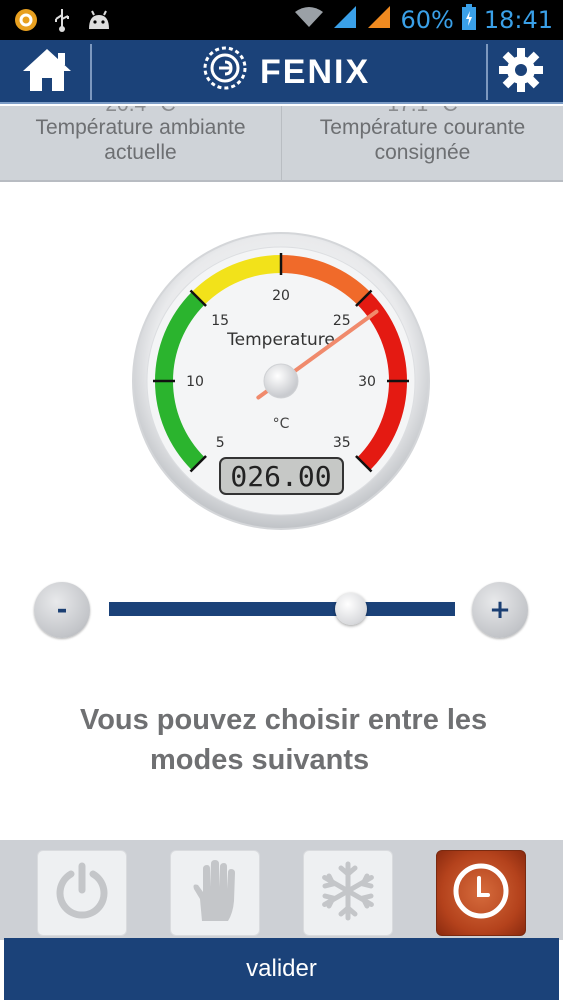  What do you see at coordinates (281, 20) in the screenshot?
I see `status-bar: 60% 18:41` at bounding box center [281, 20].